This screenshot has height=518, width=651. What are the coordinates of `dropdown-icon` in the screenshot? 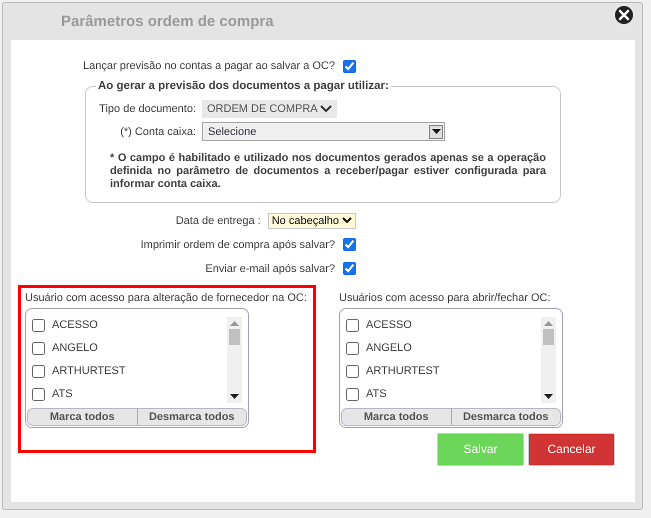 It's located at (436, 131).